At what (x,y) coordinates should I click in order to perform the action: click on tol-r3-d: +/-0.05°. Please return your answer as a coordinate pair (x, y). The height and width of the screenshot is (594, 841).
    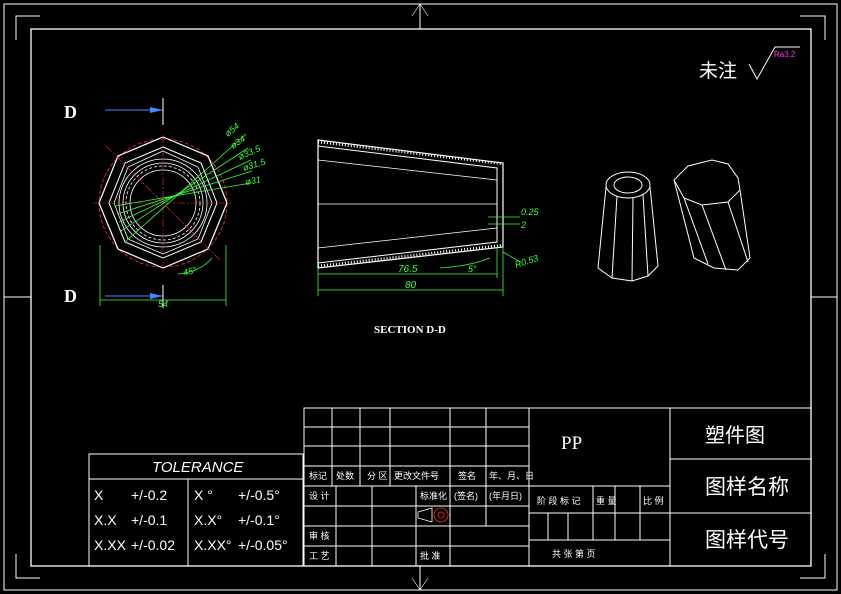
    Looking at the image, I should click on (263, 545).